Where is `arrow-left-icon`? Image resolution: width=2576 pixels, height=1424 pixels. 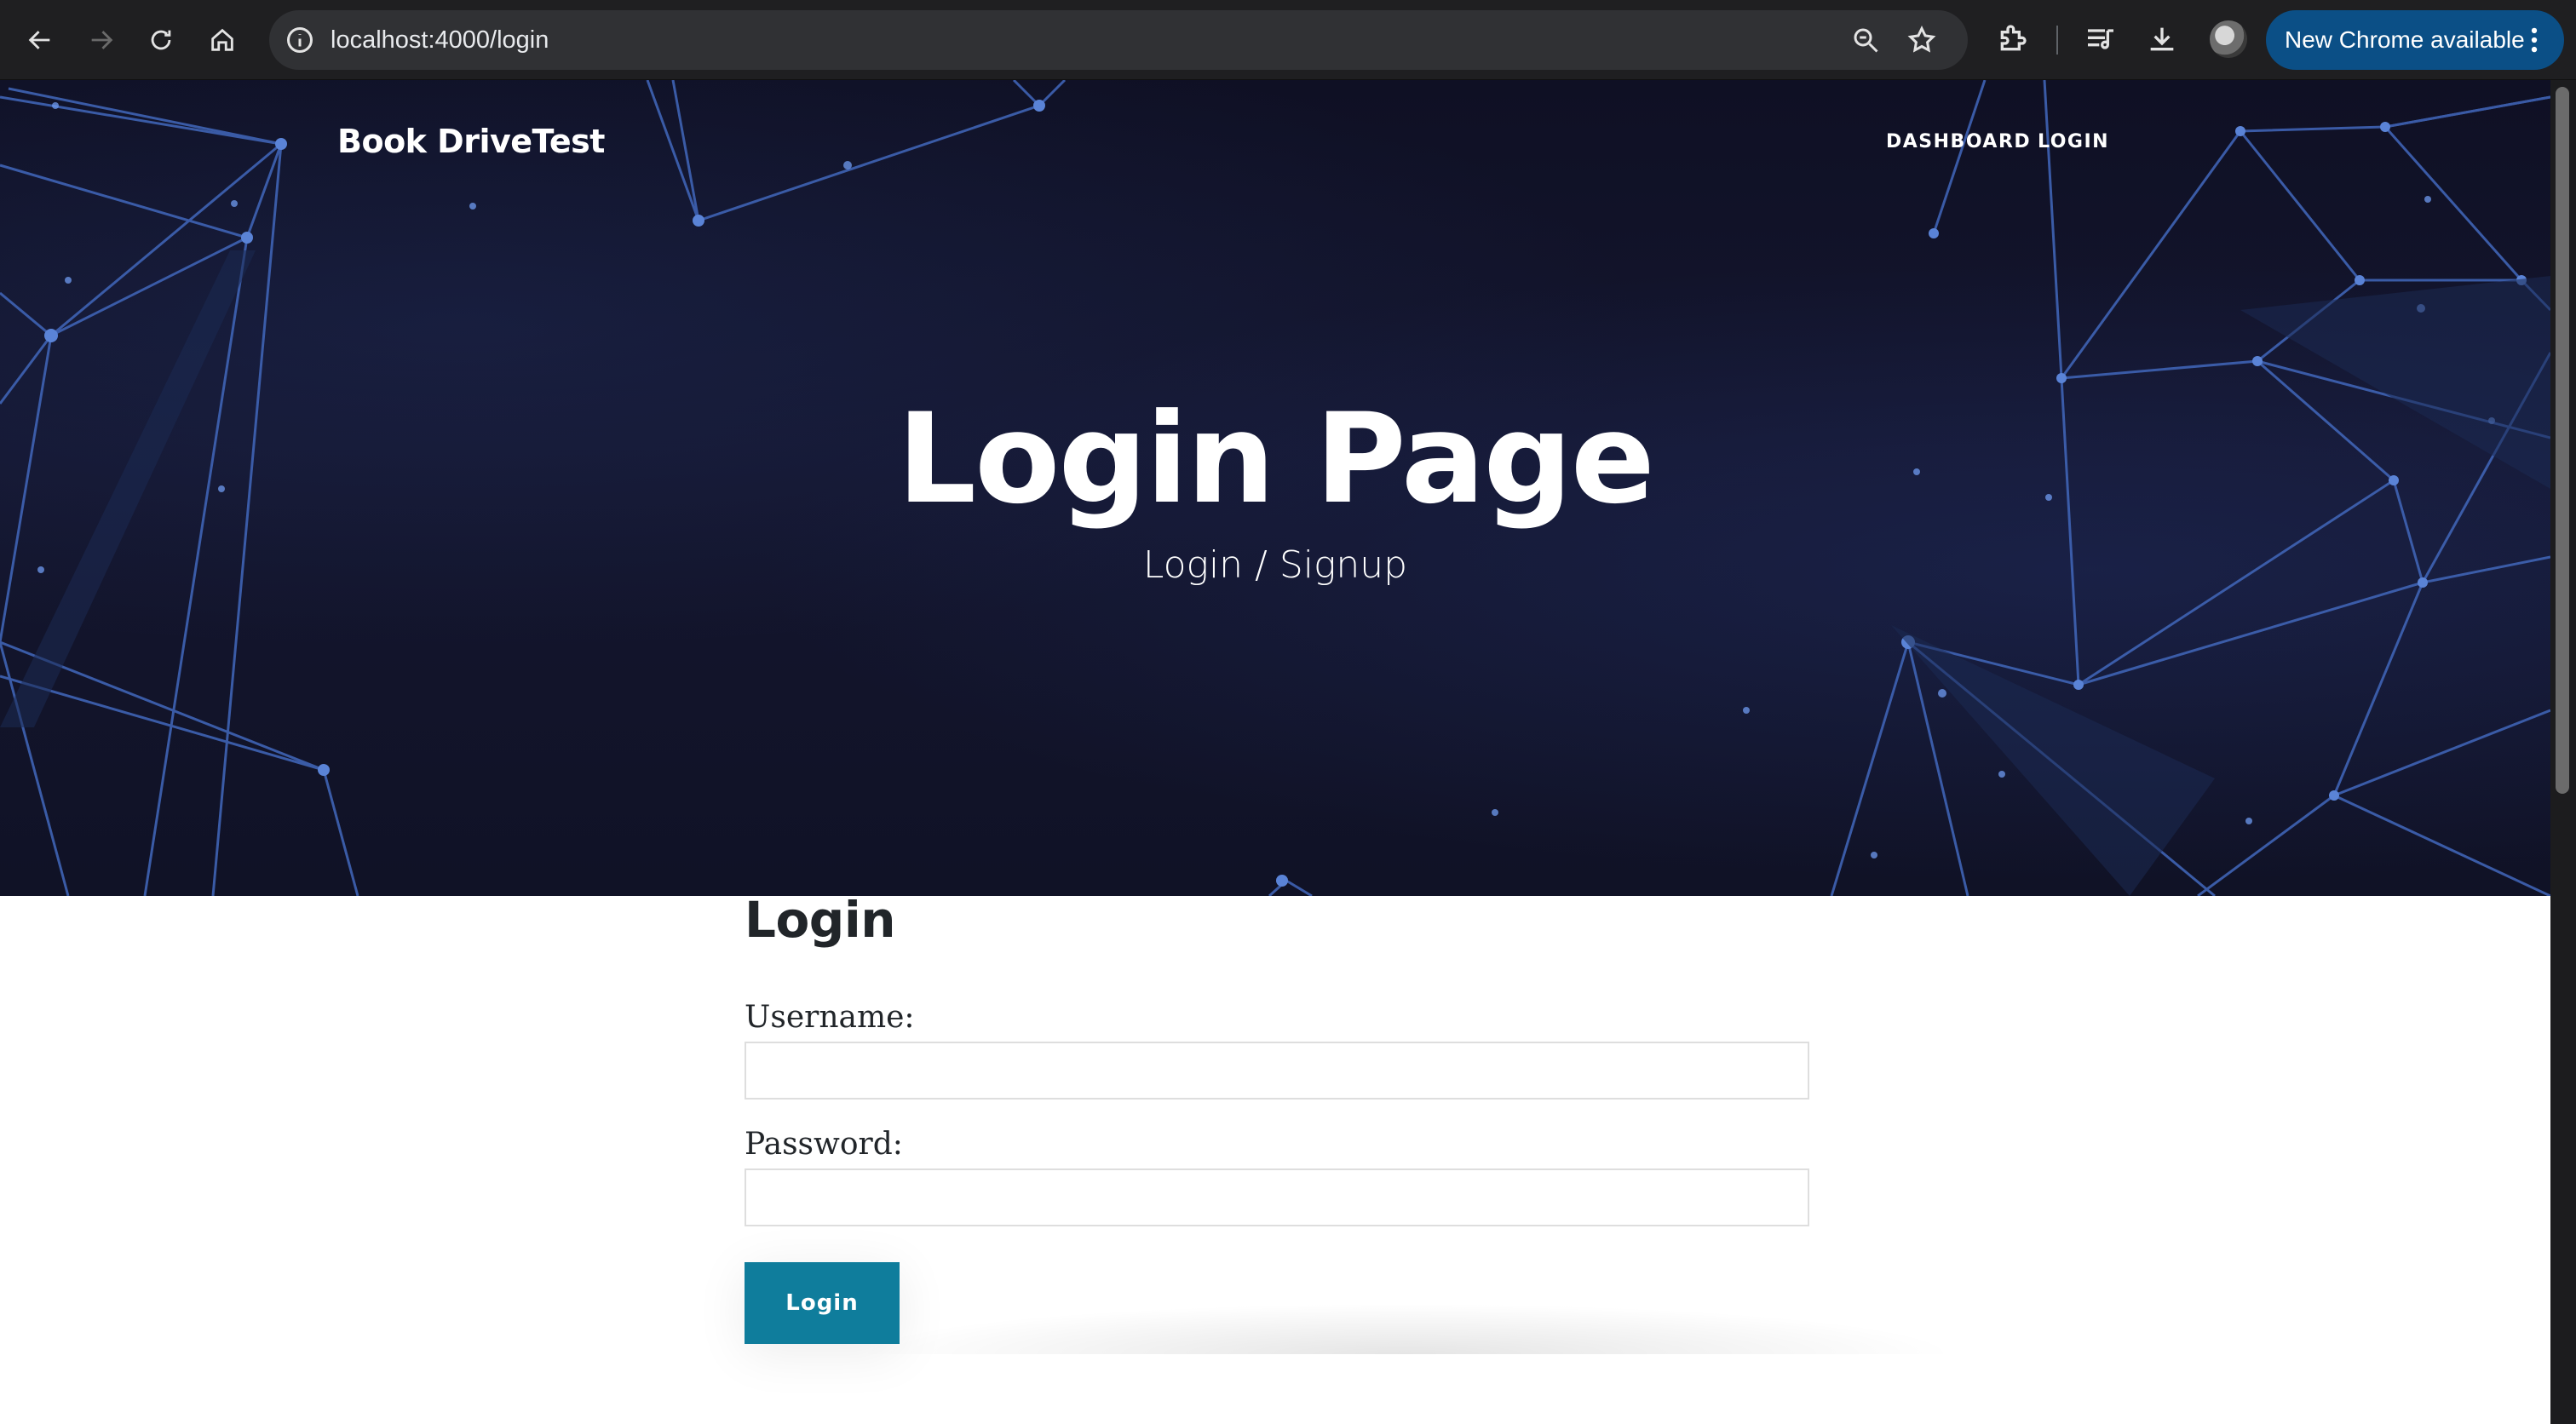 arrow-left-icon is located at coordinates (39, 40).